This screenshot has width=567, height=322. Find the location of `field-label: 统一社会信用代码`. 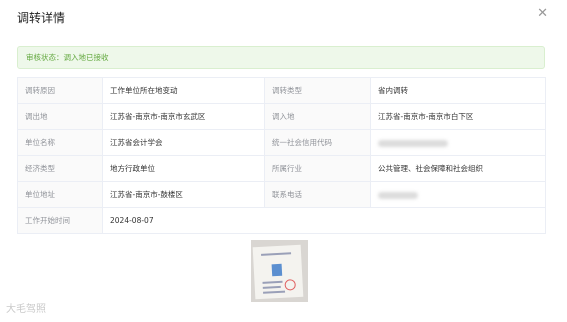

field-label: 统一社会信用代码 is located at coordinates (317, 142).